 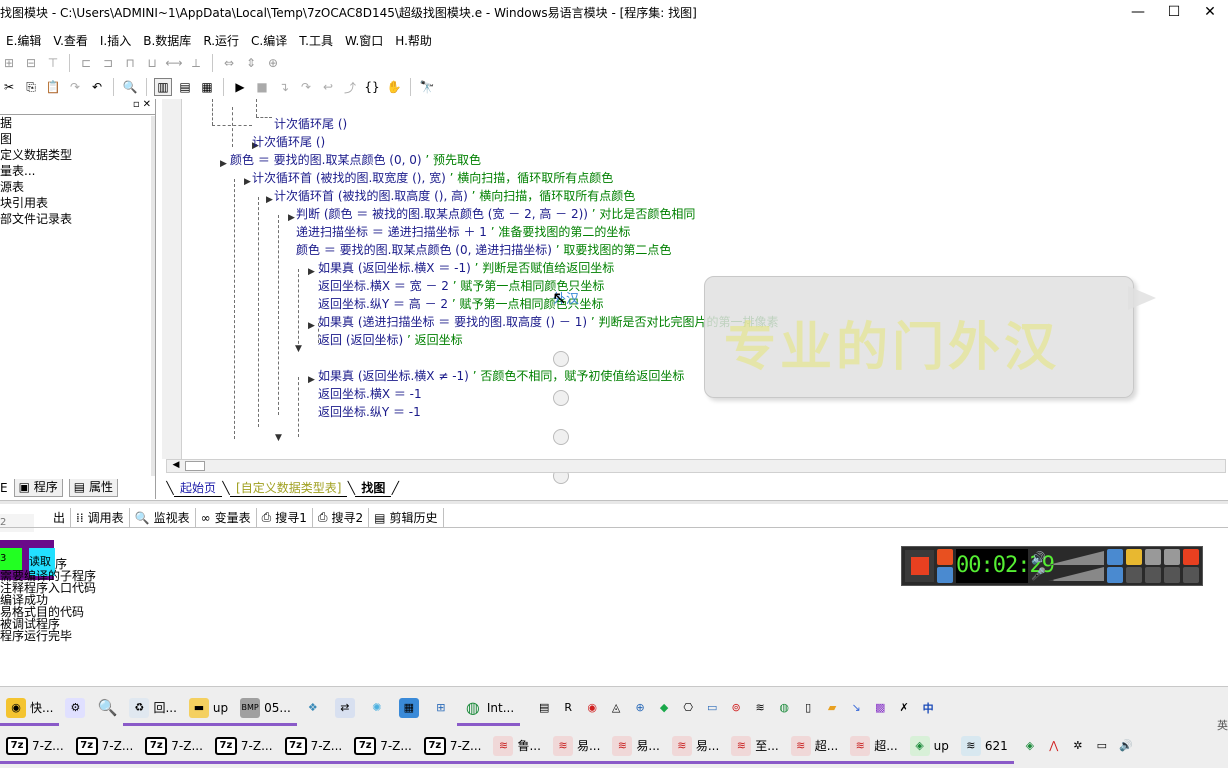 What do you see at coordinates (208, 709) in the screenshot?
I see `task-folder-up: ▬ up` at bounding box center [208, 709].